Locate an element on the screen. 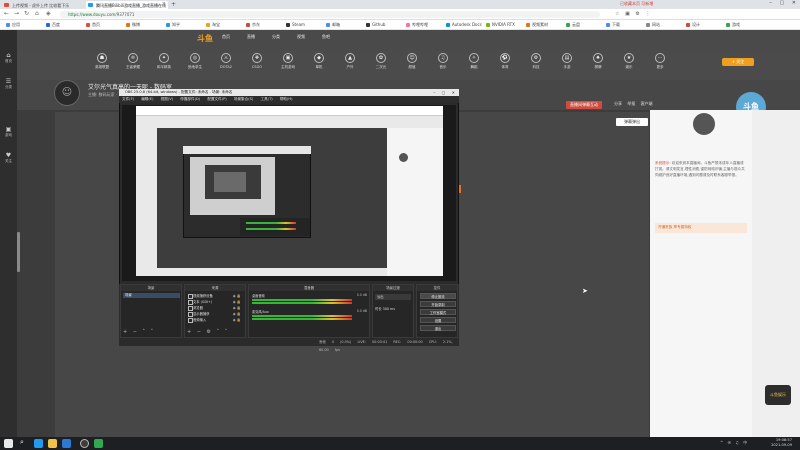 The image size is (800, 450). obs-menu-item: 场景集合(S) is located at coordinates (243, 99).